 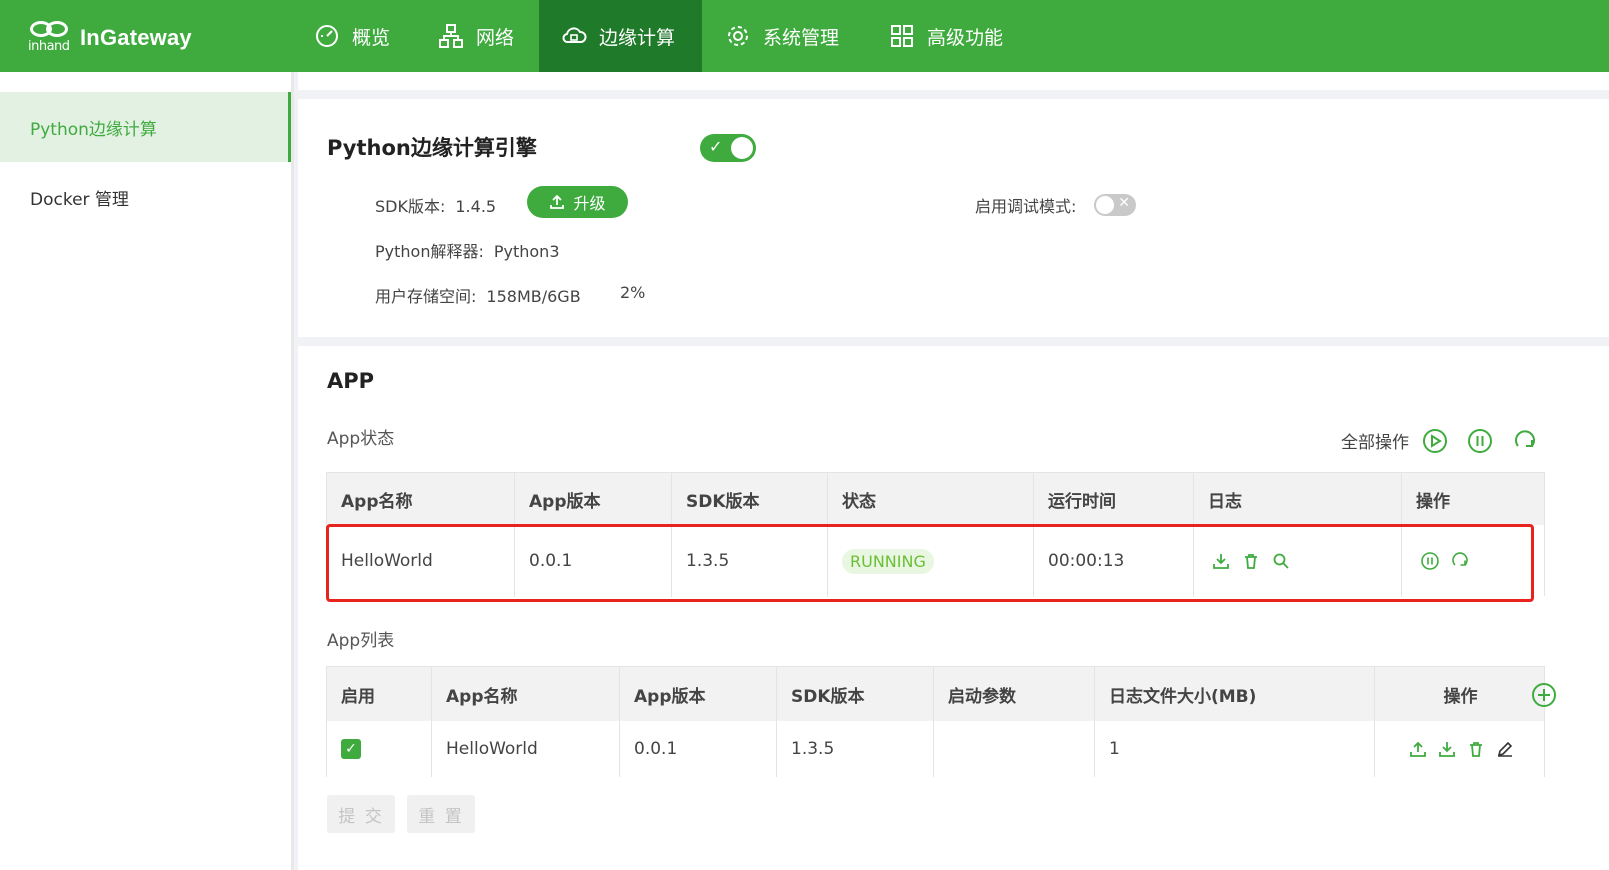 What do you see at coordinates (1235, 694) in the screenshot?
I see `col-log-size: 日志文件大小(MB)` at bounding box center [1235, 694].